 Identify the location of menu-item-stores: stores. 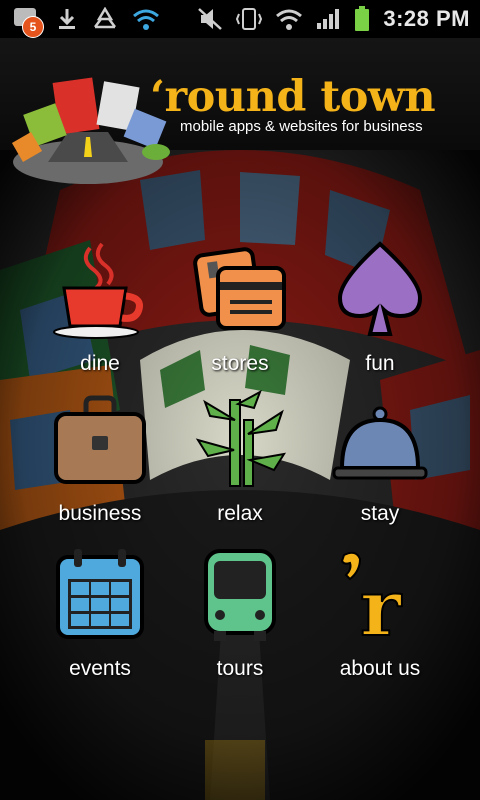
(240, 315).